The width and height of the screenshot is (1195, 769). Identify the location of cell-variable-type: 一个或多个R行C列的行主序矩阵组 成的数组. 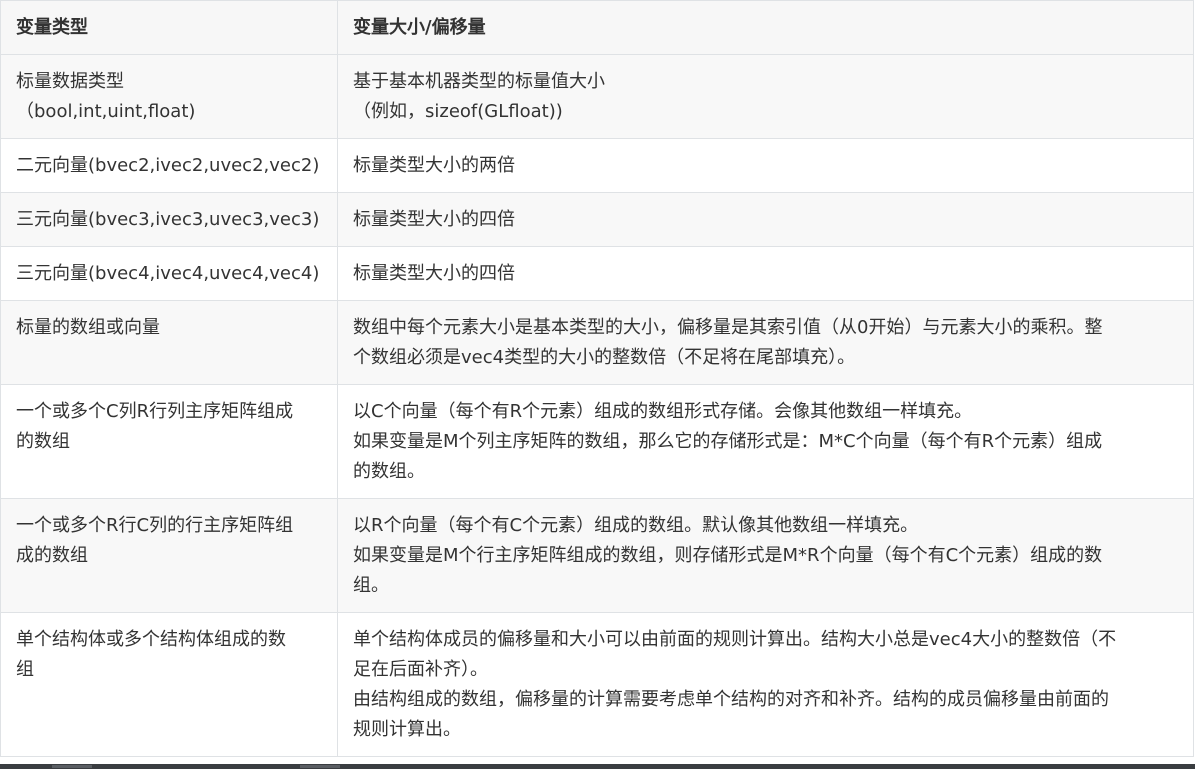
(169, 555).